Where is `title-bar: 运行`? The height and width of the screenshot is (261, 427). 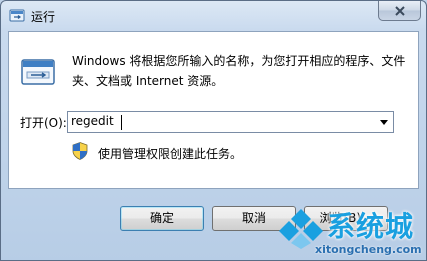 title-bar: 运行 is located at coordinates (213, 16).